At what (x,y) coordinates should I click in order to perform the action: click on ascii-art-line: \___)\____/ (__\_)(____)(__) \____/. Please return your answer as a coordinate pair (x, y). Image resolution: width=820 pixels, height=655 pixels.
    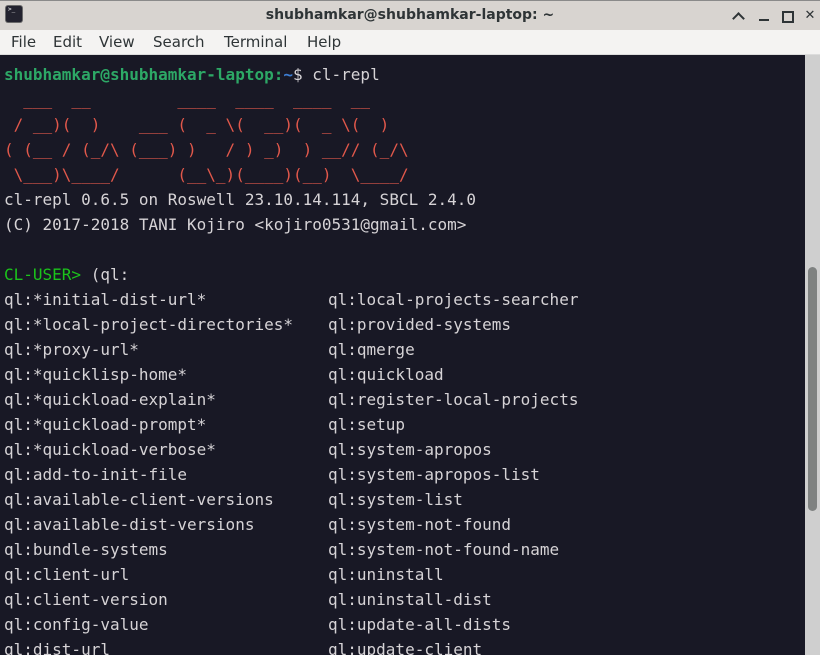
    Looking at the image, I should click on (206, 174).